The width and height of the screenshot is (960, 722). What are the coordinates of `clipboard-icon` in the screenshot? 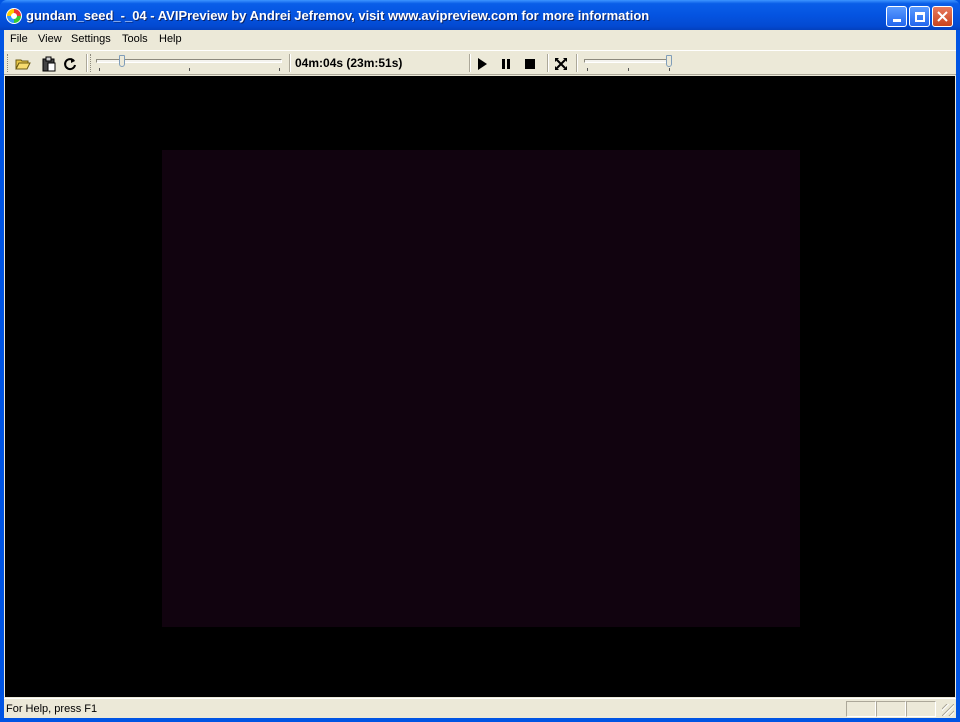 It's located at (49, 64).